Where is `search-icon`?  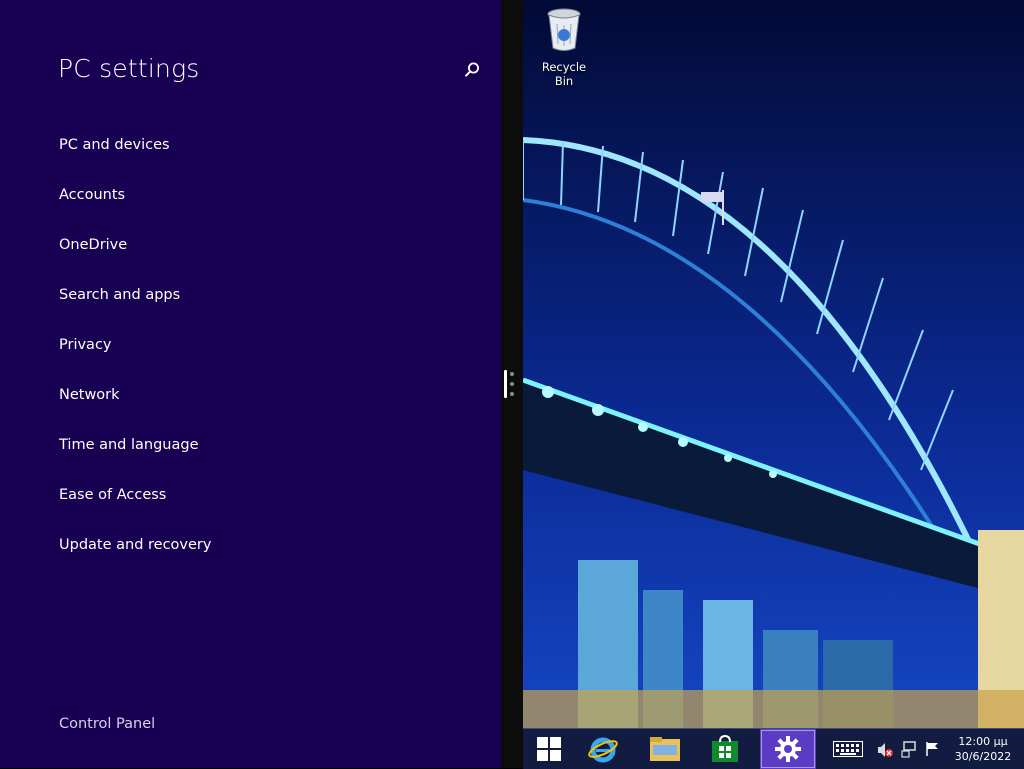
search-icon is located at coordinates (472, 70).